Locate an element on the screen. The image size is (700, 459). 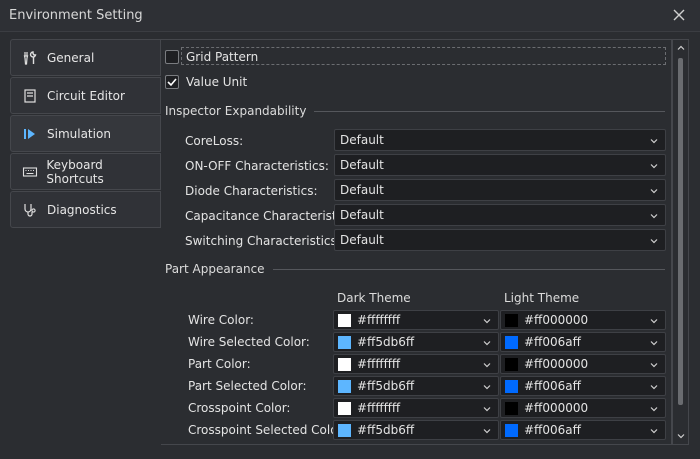
color-row-label: Part Selected Color: is located at coordinates (247, 386).